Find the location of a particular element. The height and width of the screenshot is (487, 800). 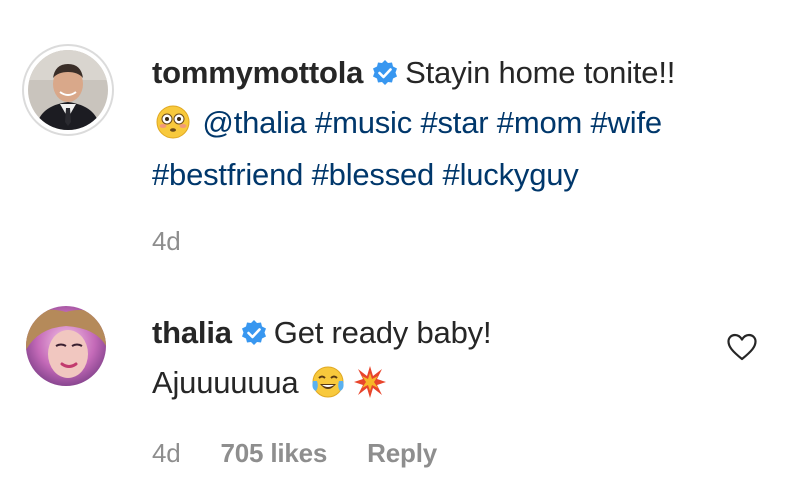

reply-timestamp: 4d is located at coordinates (166, 453).